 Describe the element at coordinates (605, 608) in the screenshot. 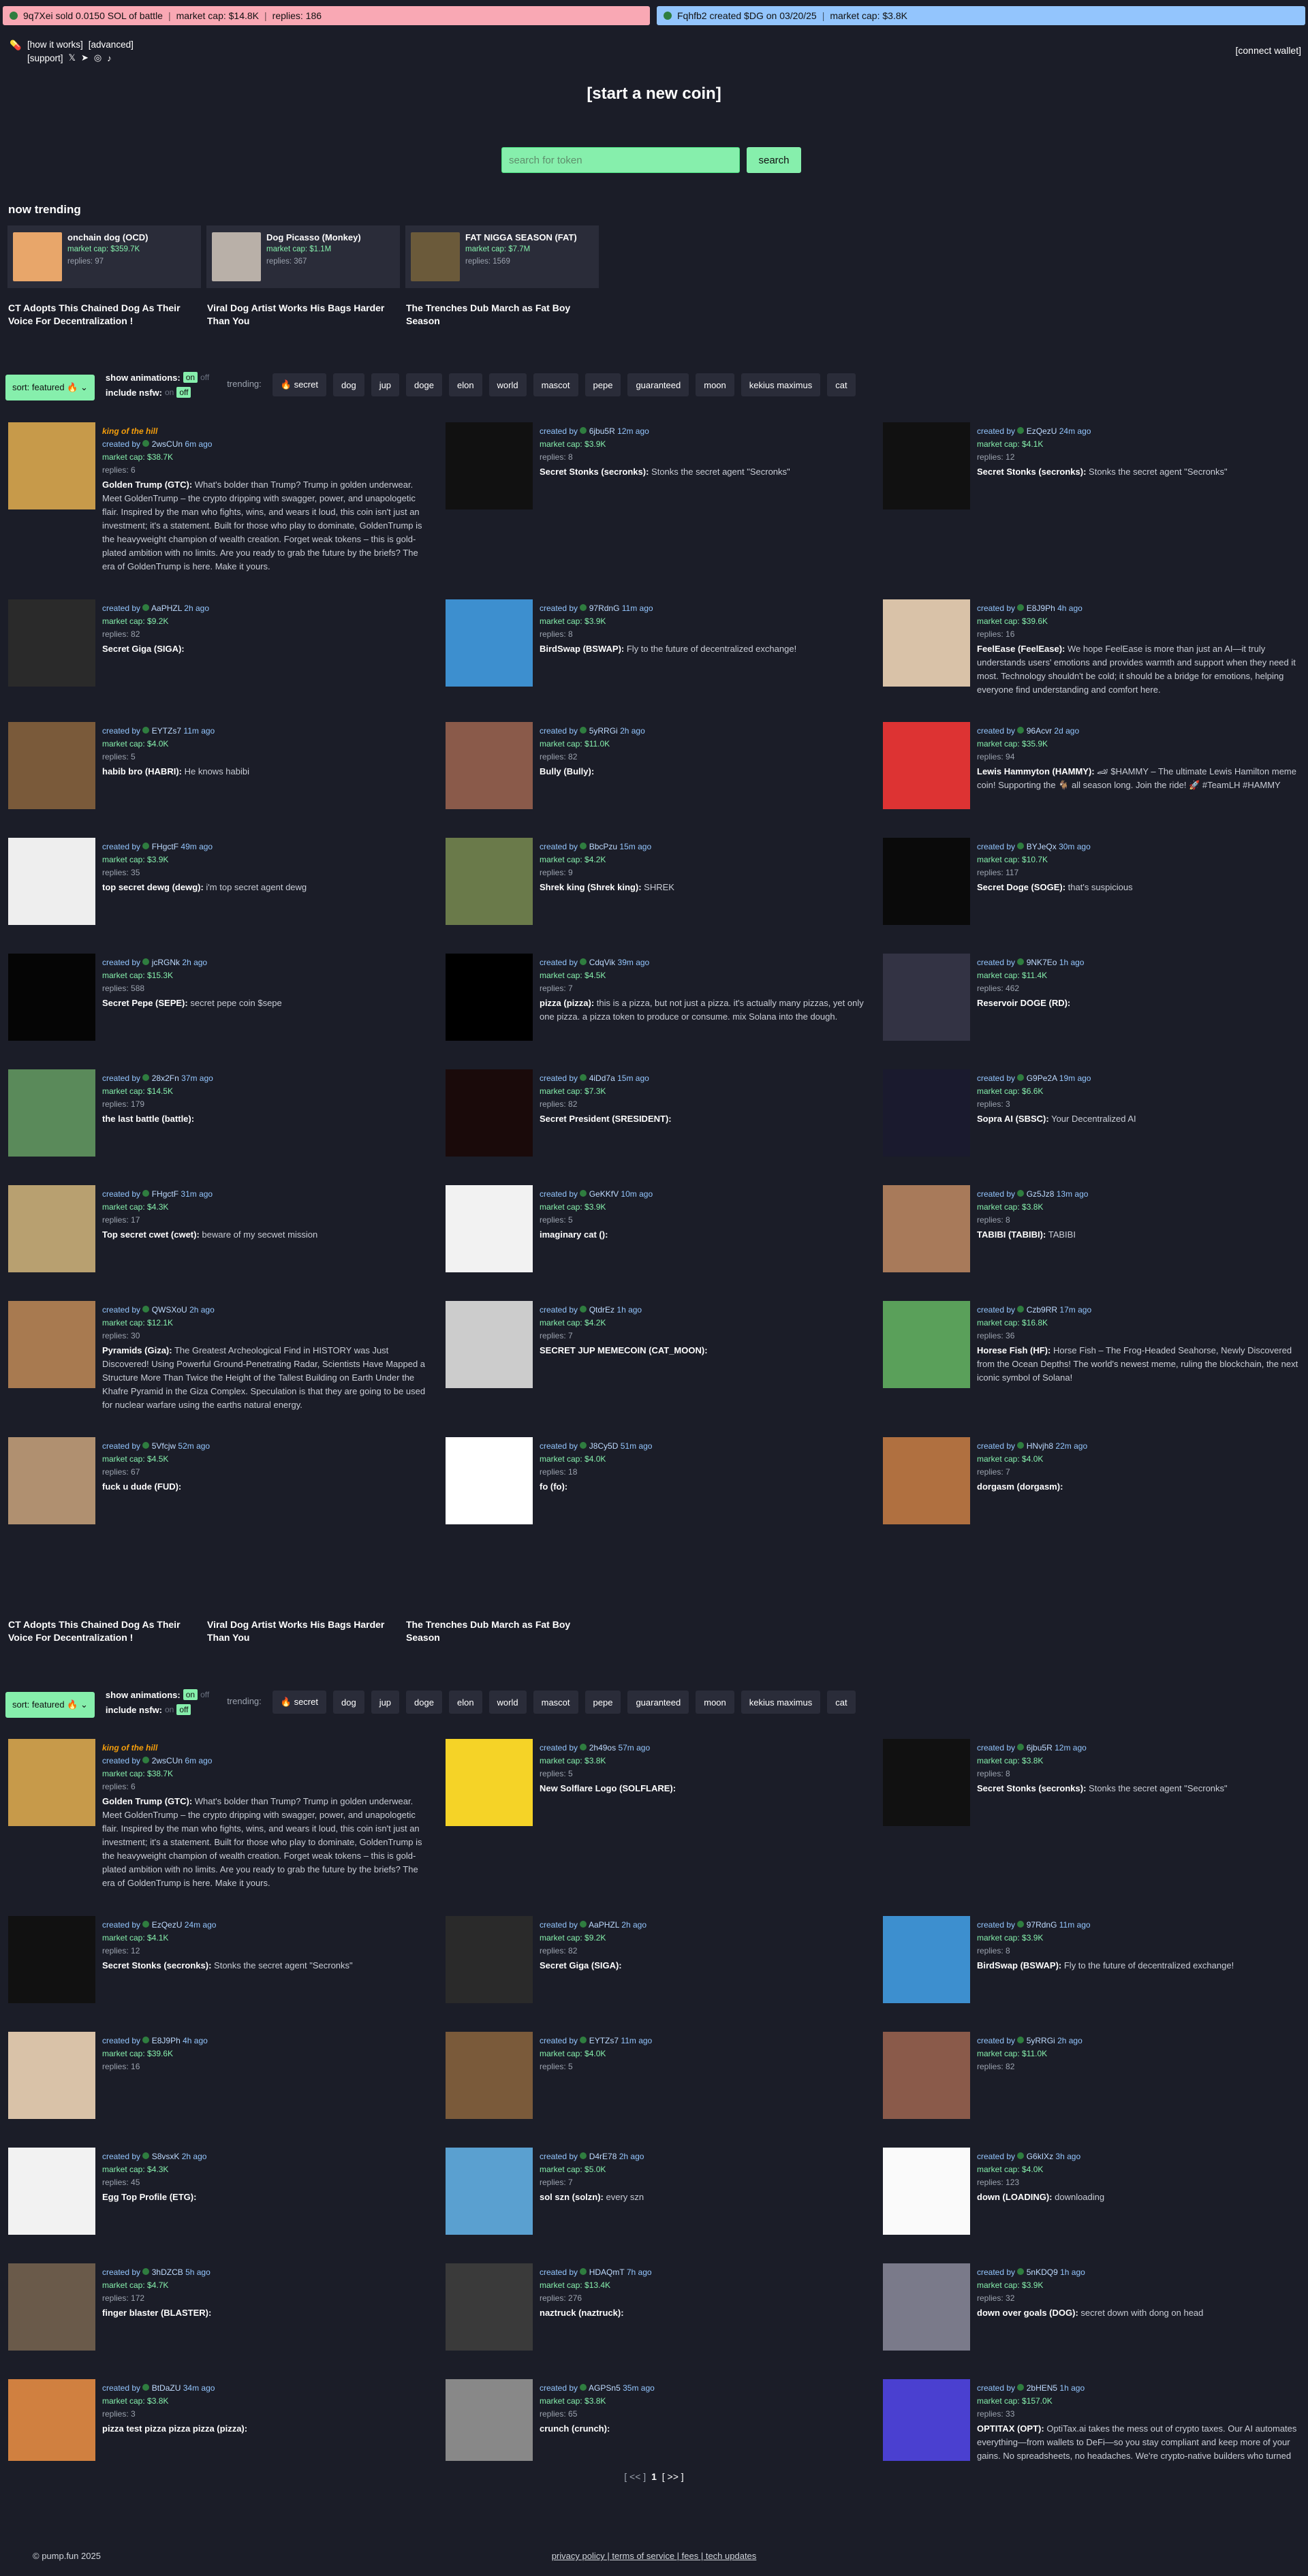

I see `creator-name: 97RdnG` at that location.